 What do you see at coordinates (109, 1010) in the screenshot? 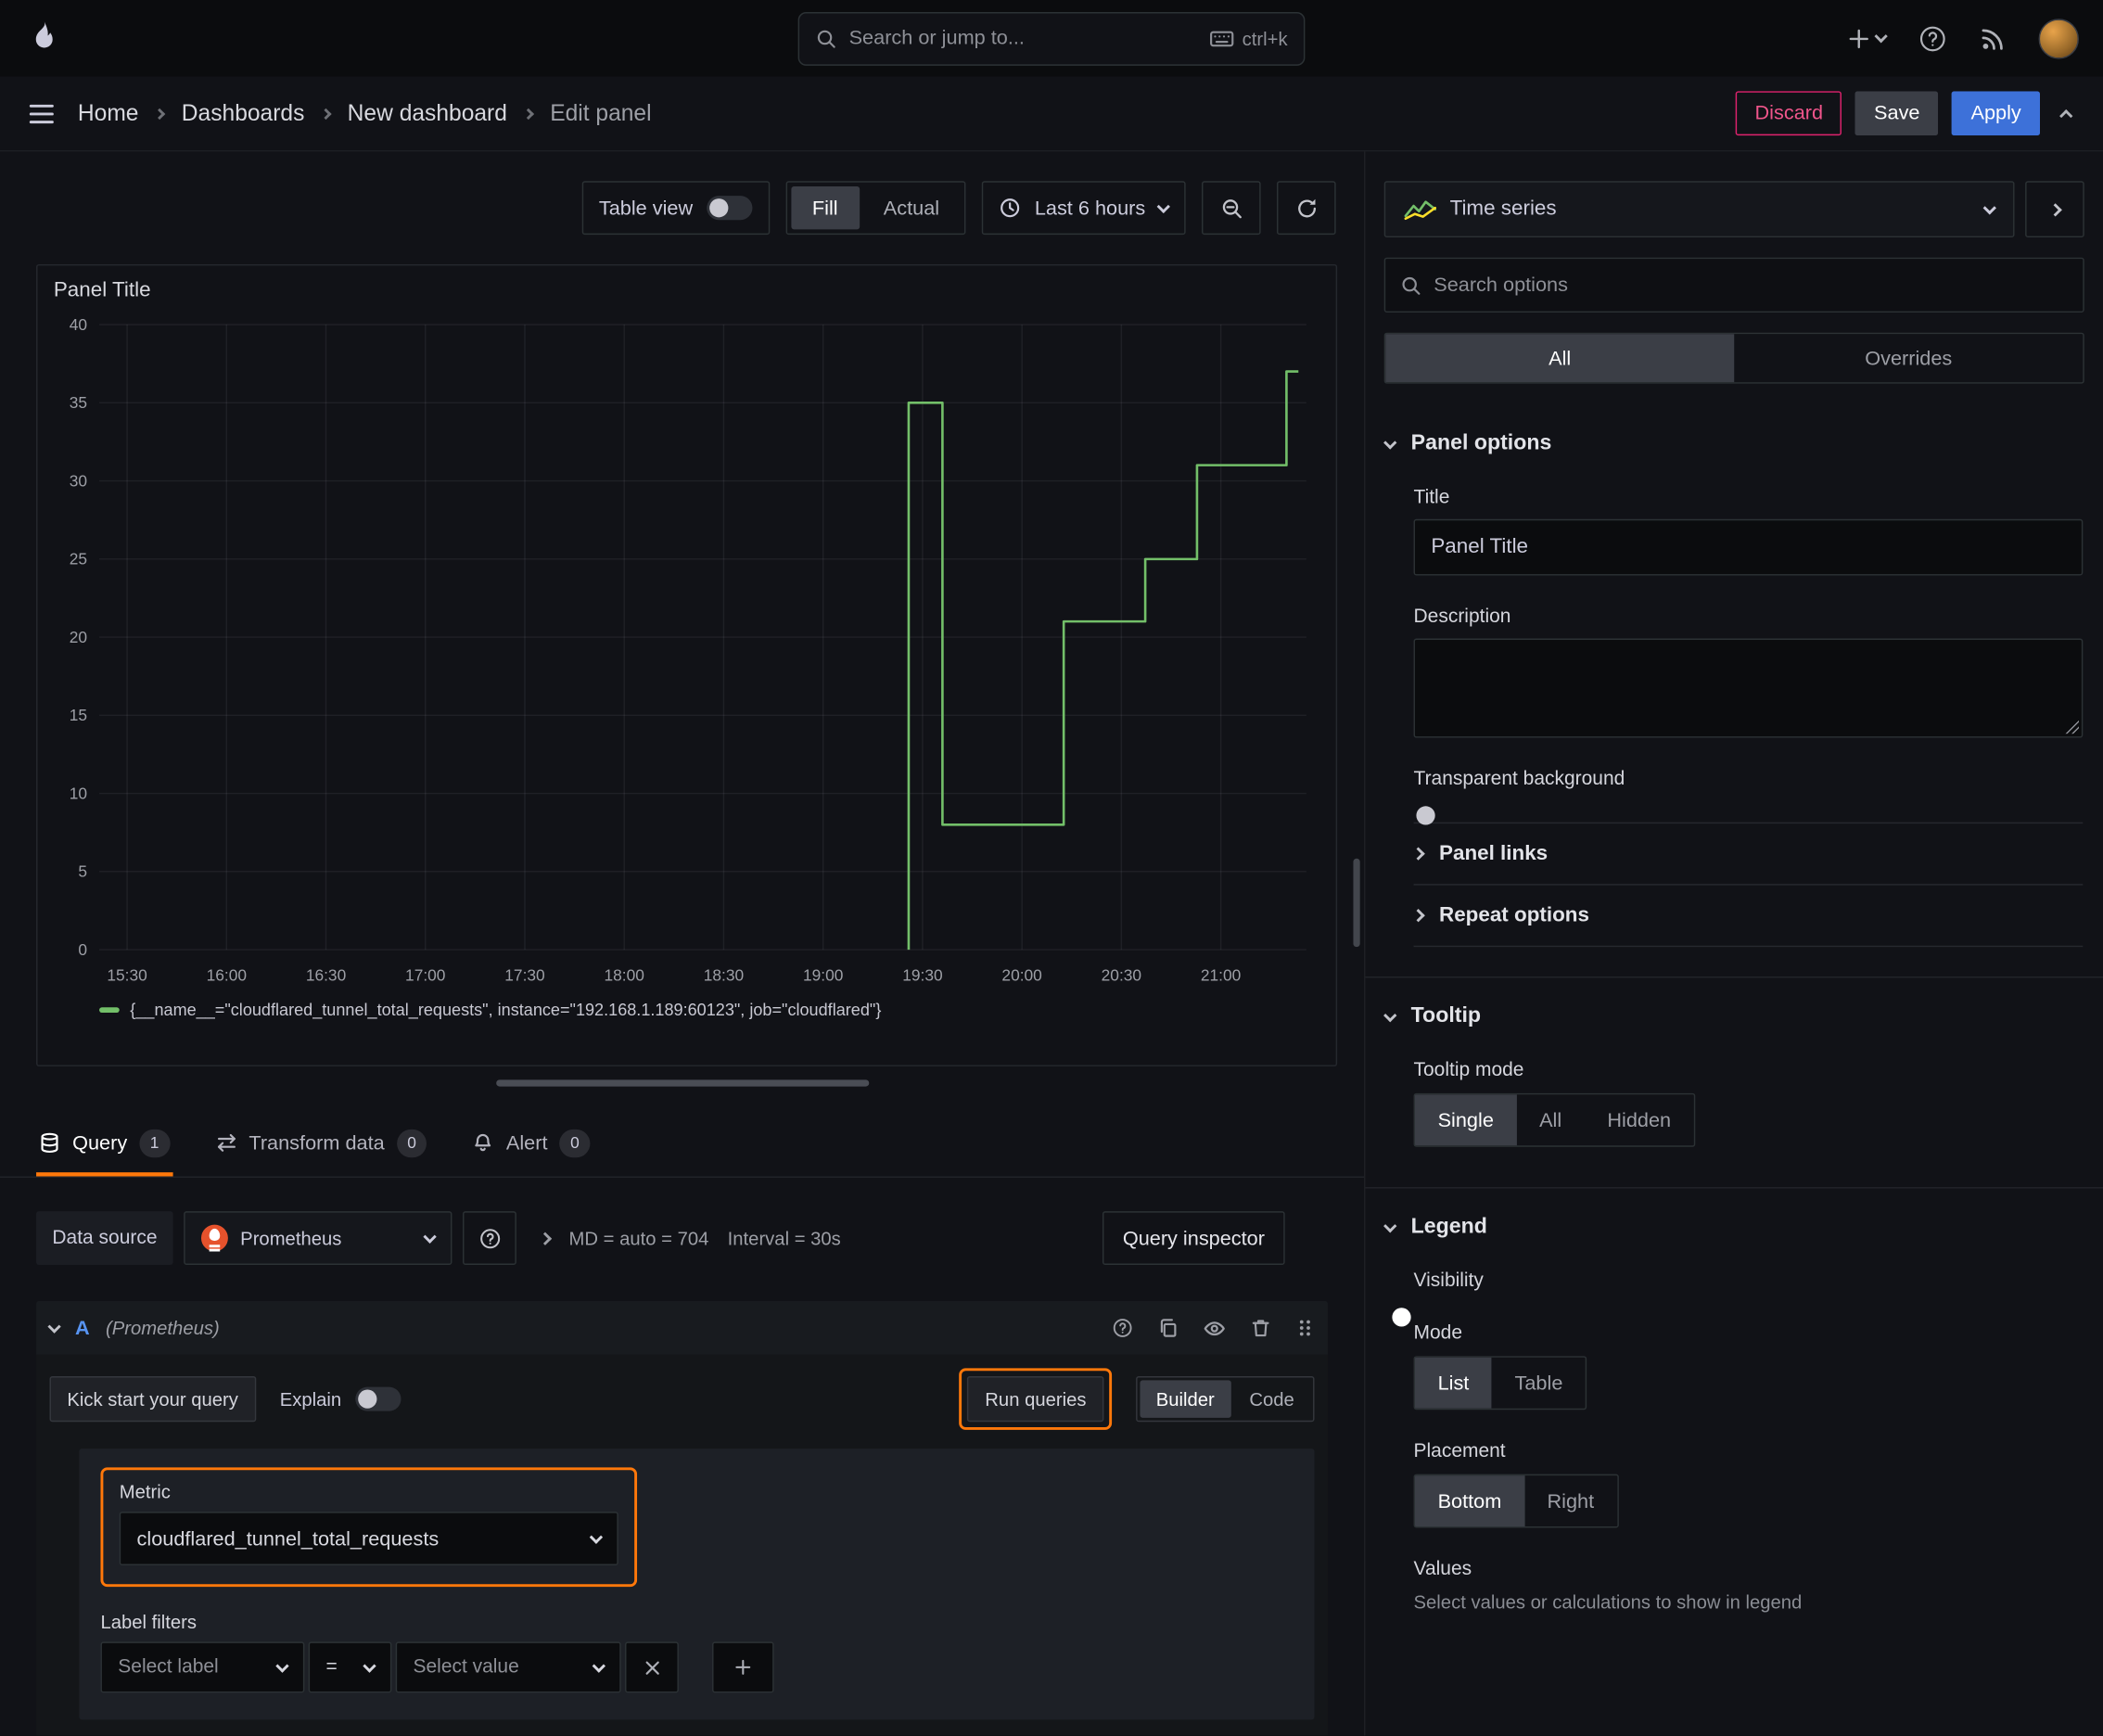
I see `legend-swatch` at bounding box center [109, 1010].